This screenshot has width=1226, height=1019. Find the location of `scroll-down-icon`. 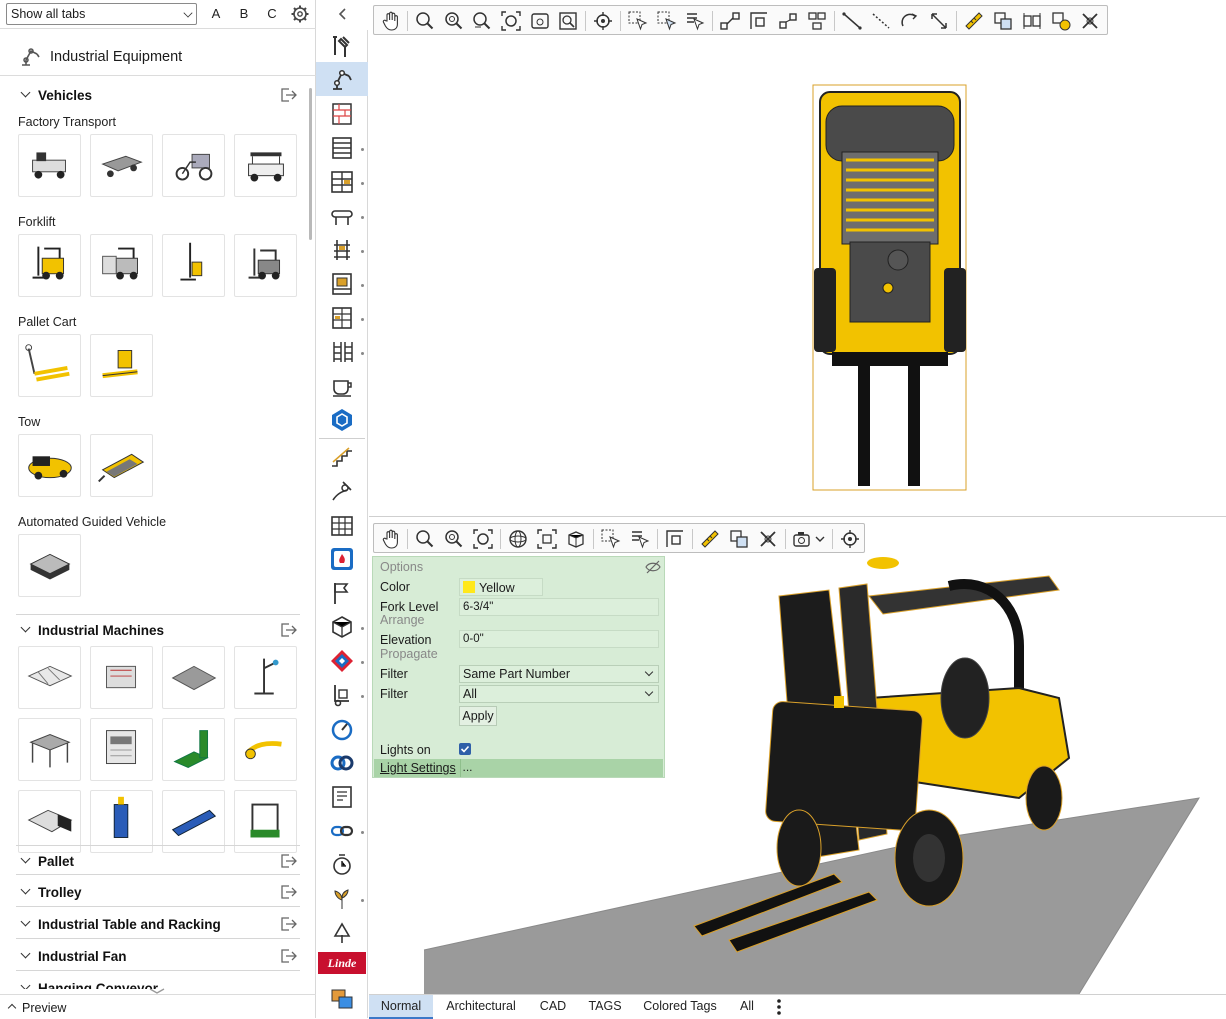

scroll-down-icon is located at coordinates (157, 989).